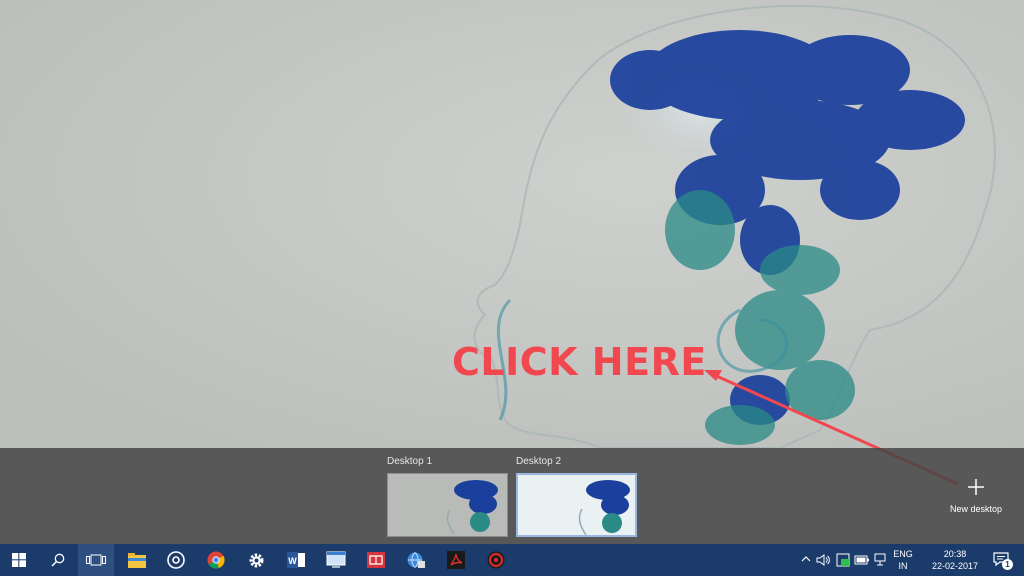 Image resolution: width=1024 pixels, height=576 pixels. Describe the element at coordinates (903, 554) in the screenshot. I see `language-line-1: ENG` at that location.